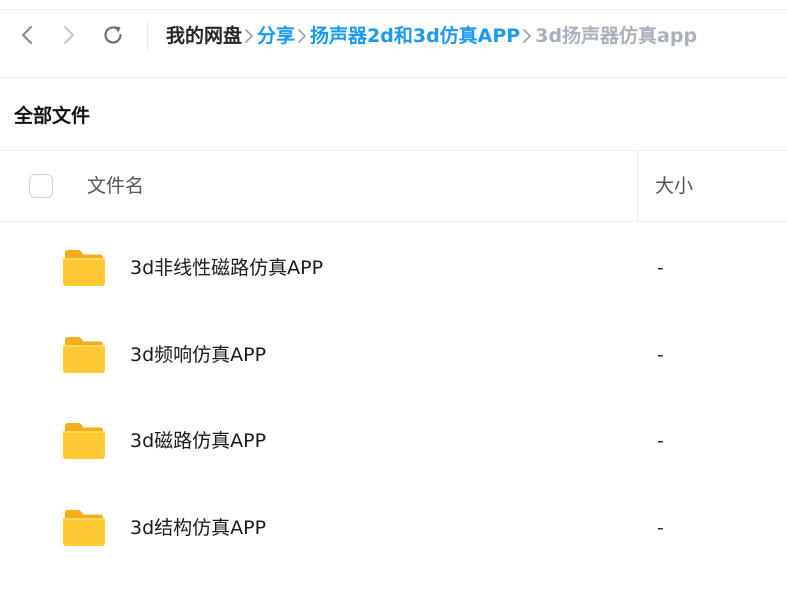 The height and width of the screenshot is (600, 787). I want to click on file-name: 3d磁路仿真APP, so click(198, 441).